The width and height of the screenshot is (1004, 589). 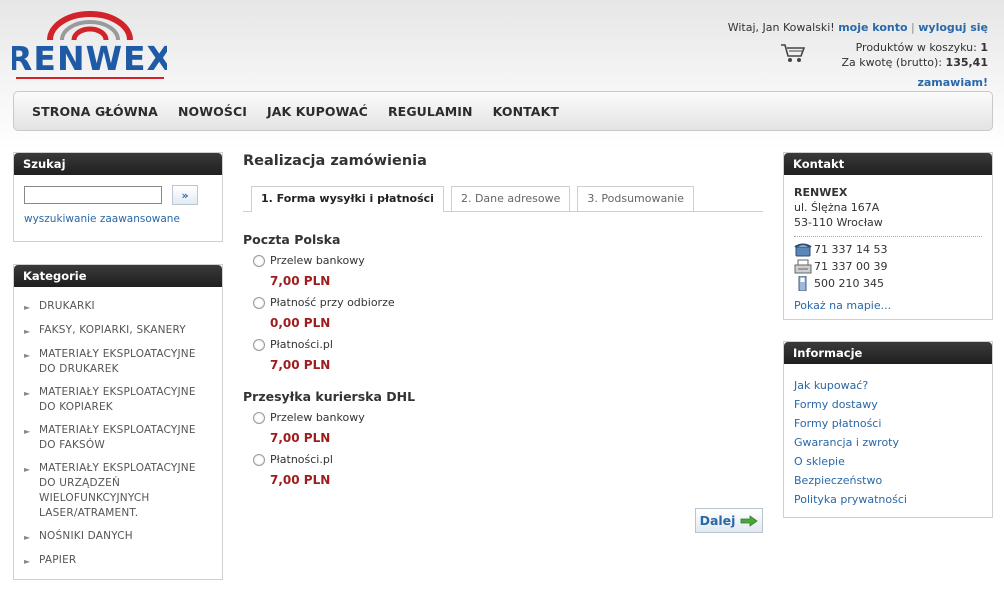 What do you see at coordinates (118, 561) in the screenshot?
I see `category-item: ► PAPIER` at bounding box center [118, 561].